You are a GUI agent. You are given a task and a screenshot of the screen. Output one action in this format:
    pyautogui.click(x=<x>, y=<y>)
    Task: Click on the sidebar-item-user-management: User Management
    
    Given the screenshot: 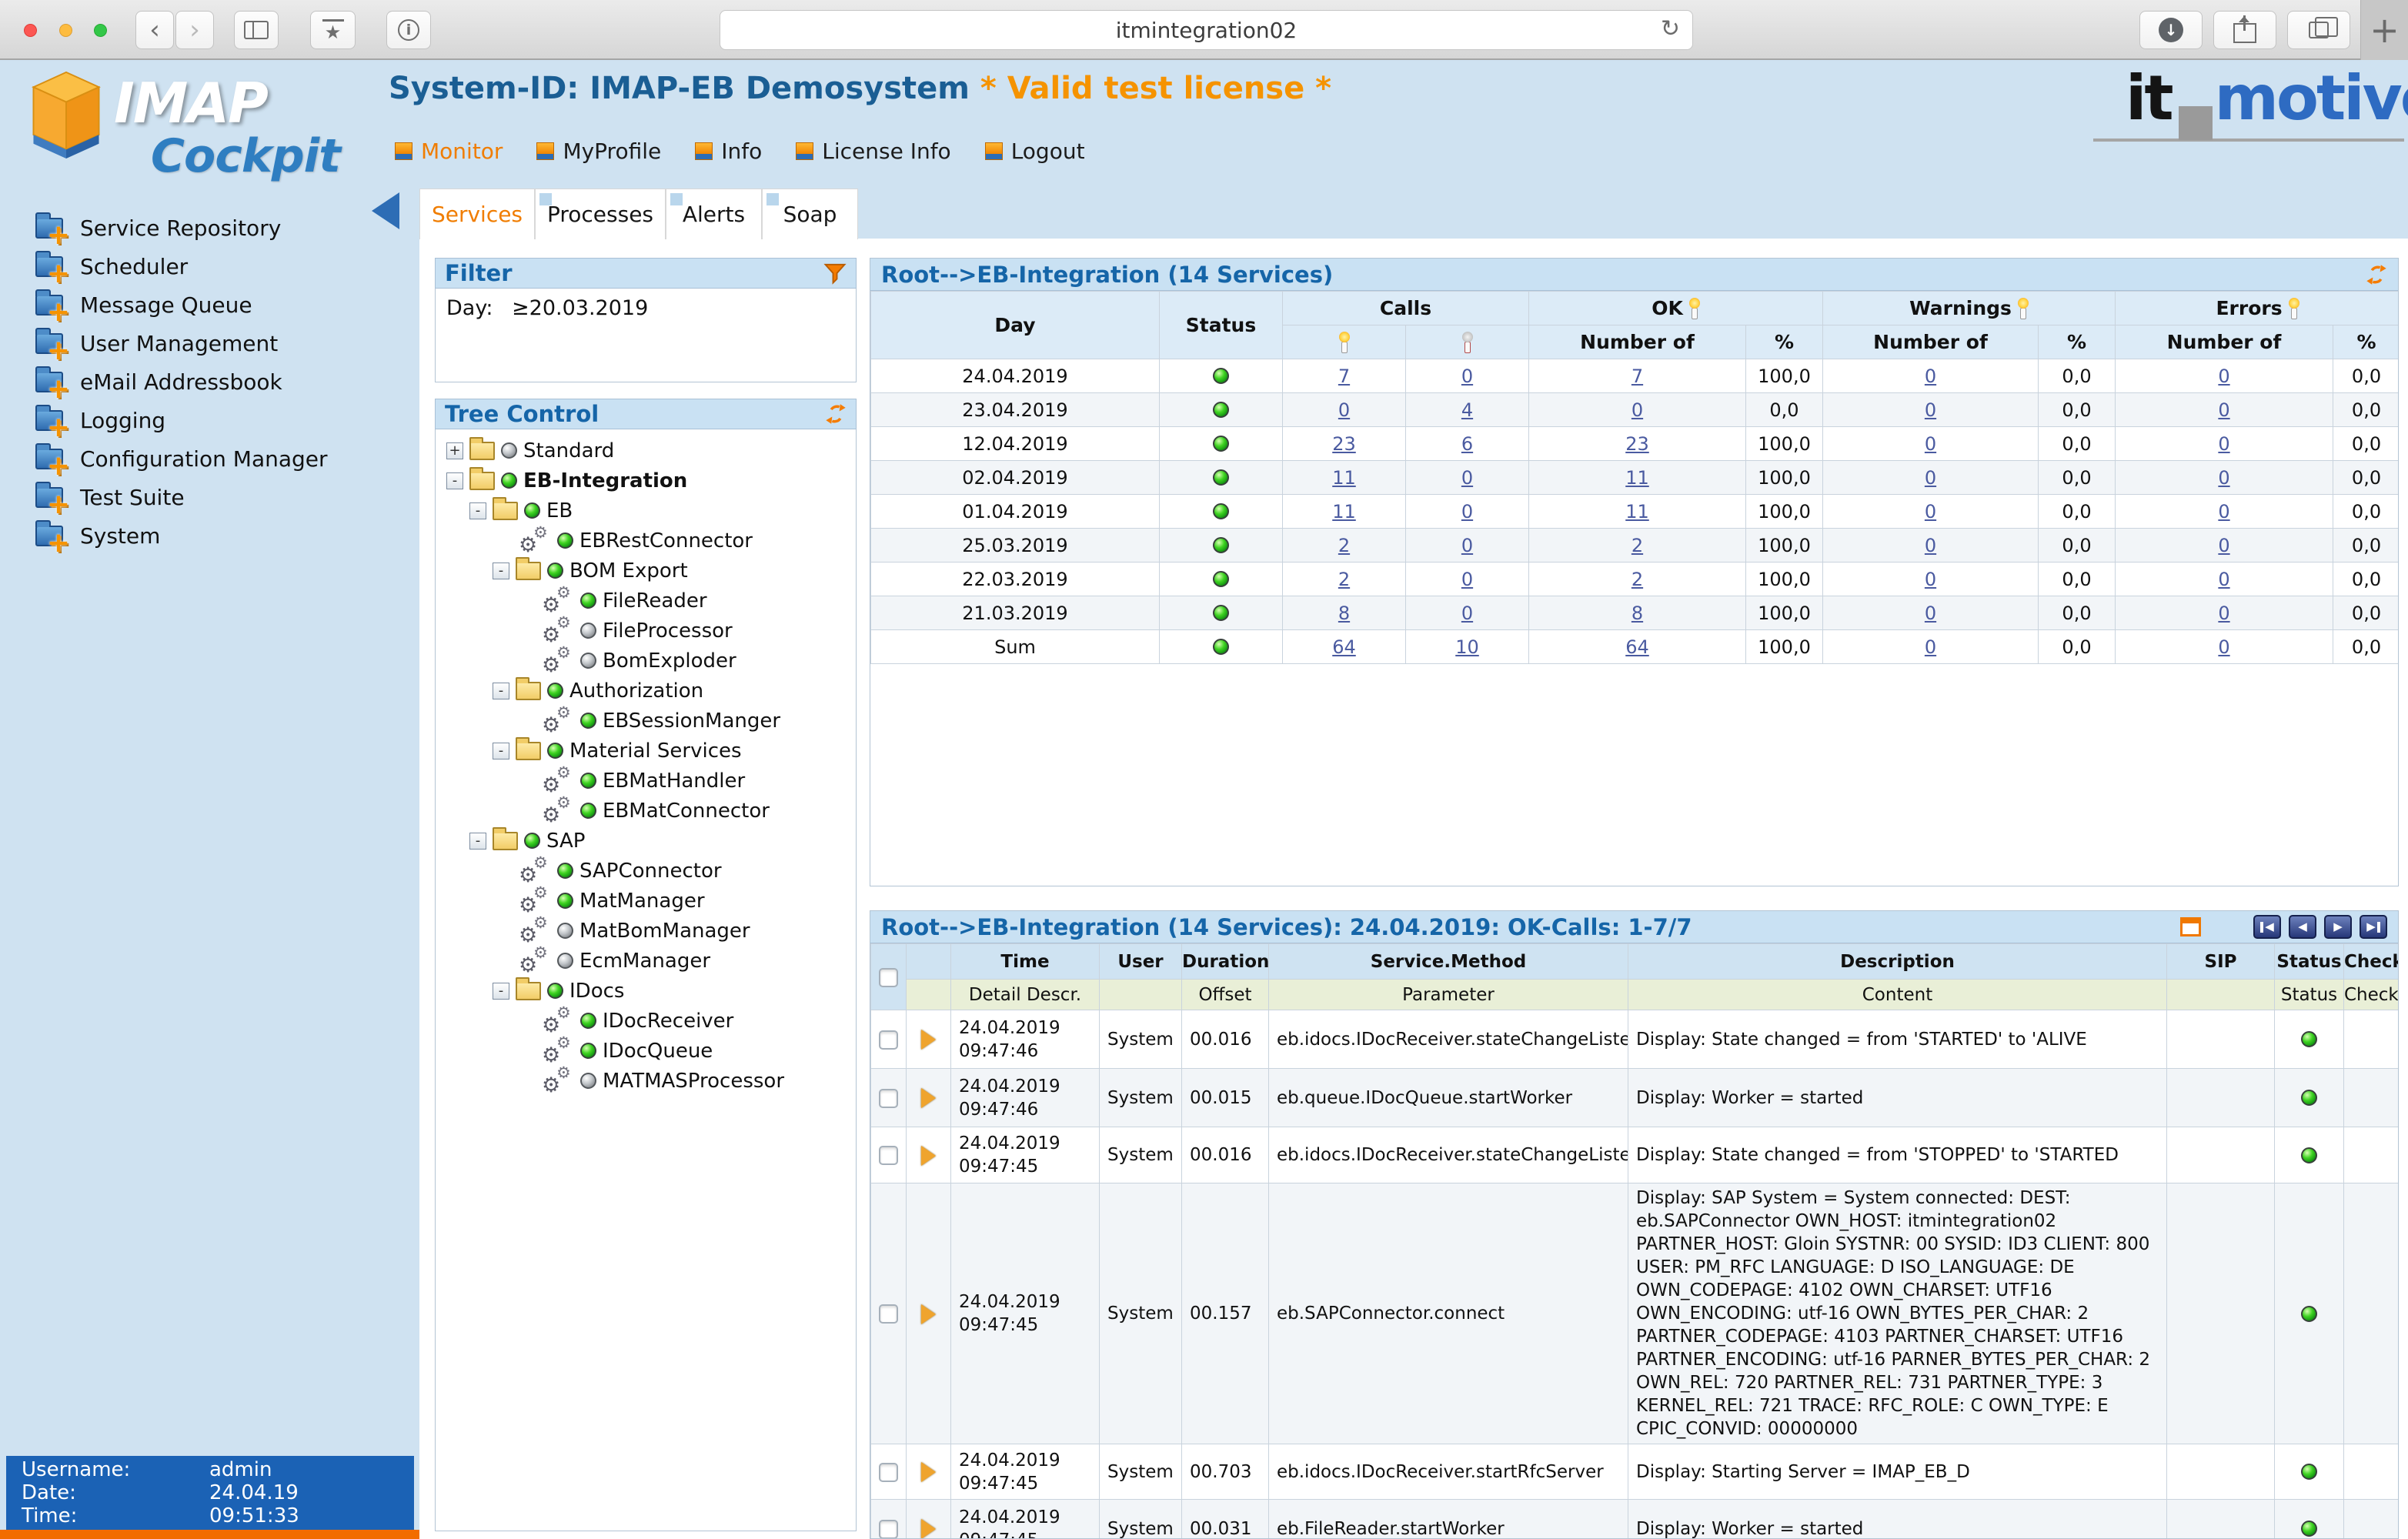 What is the action you would take?
    pyautogui.click(x=209, y=344)
    